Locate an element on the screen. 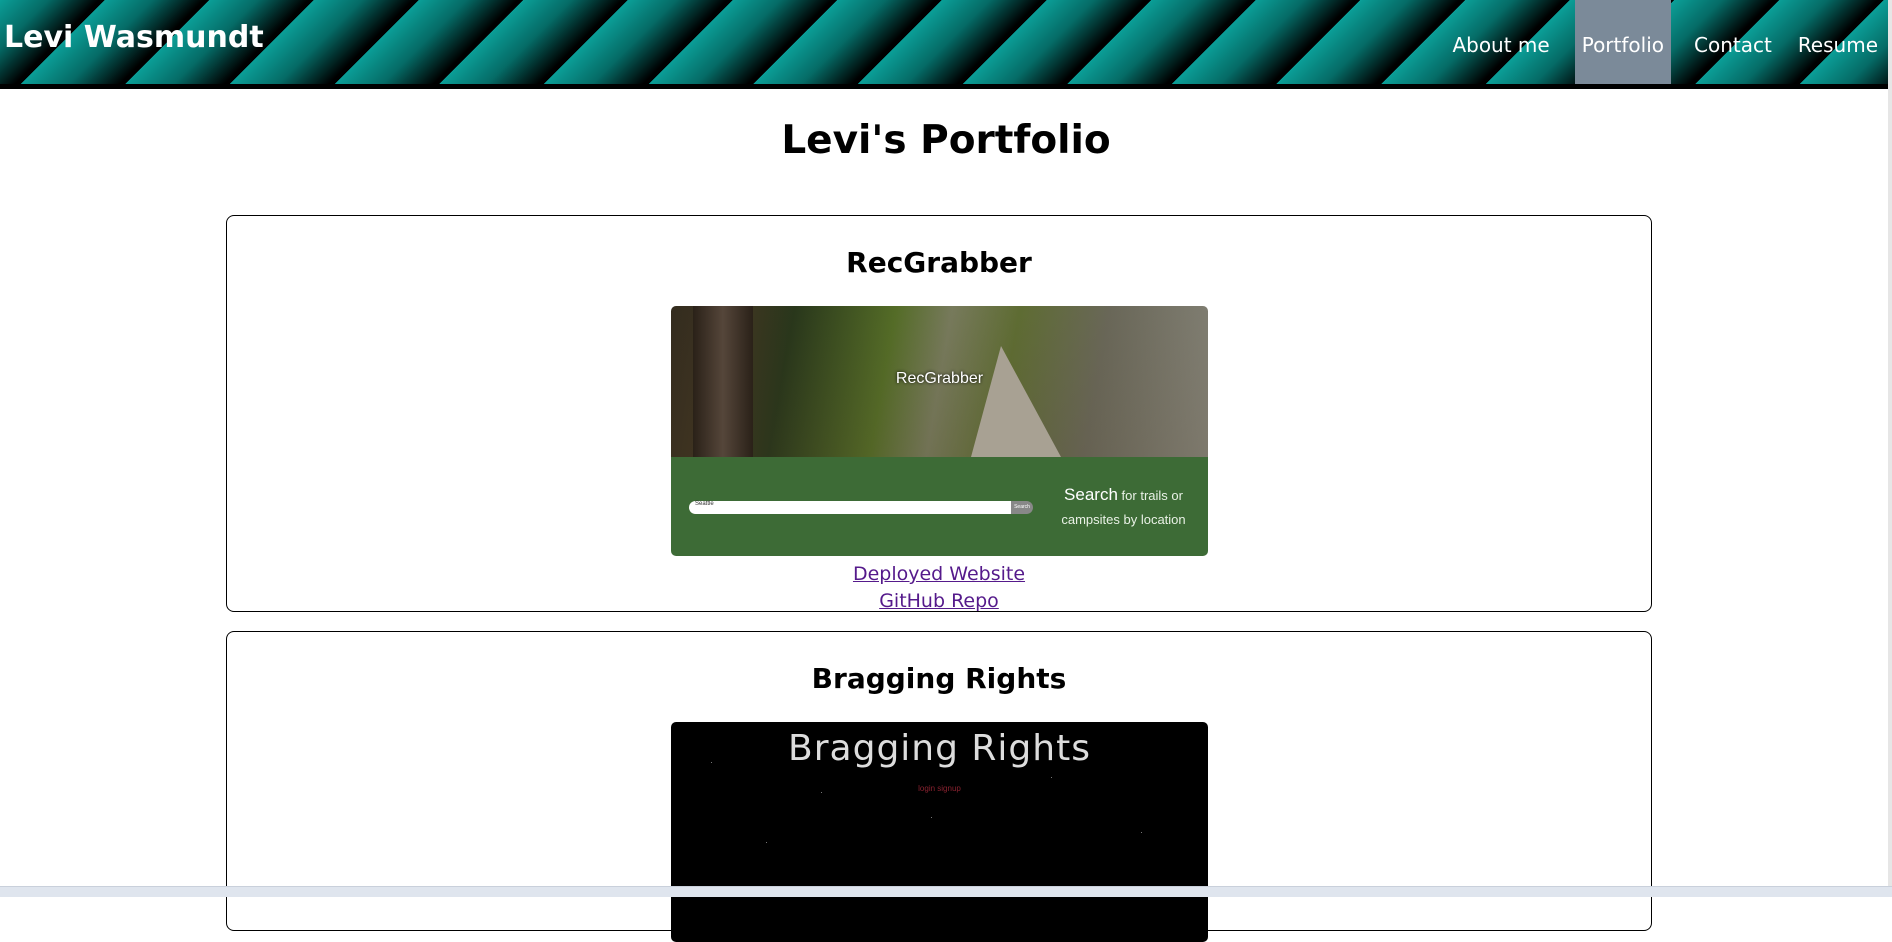 Image resolution: width=1892 pixels, height=942 pixels. taskbar-edge is located at coordinates (946, 891).